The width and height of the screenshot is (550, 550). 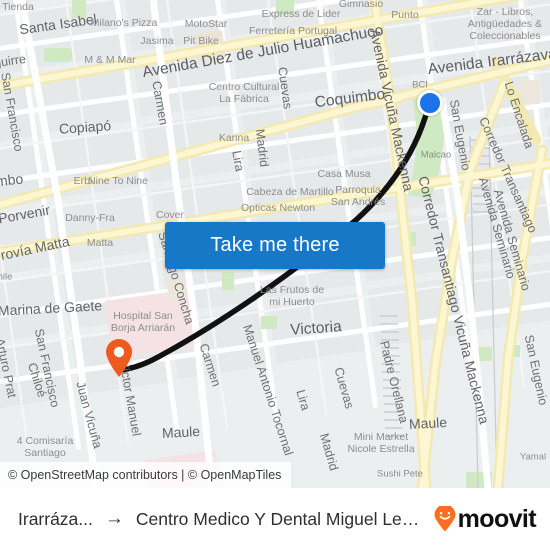 What do you see at coordinates (114, 518) in the screenshot?
I see `arrow-right-icon: →` at bounding box center [114, 518].